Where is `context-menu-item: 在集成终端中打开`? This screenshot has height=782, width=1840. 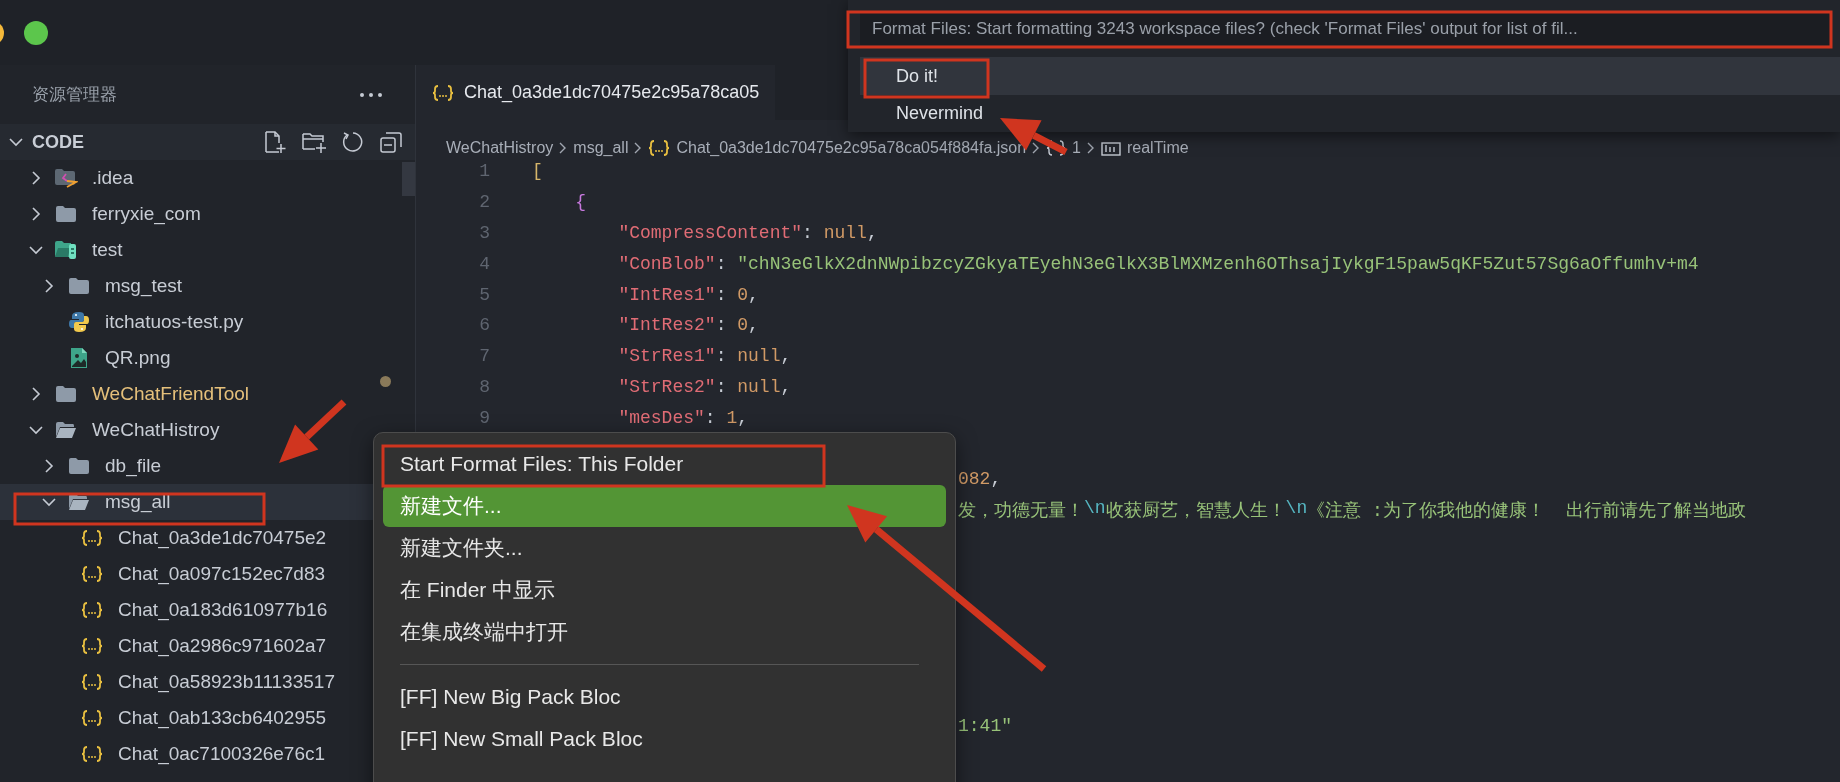 context-menu-item: 在集成终端中打开 is located at coordinates (664, 632).